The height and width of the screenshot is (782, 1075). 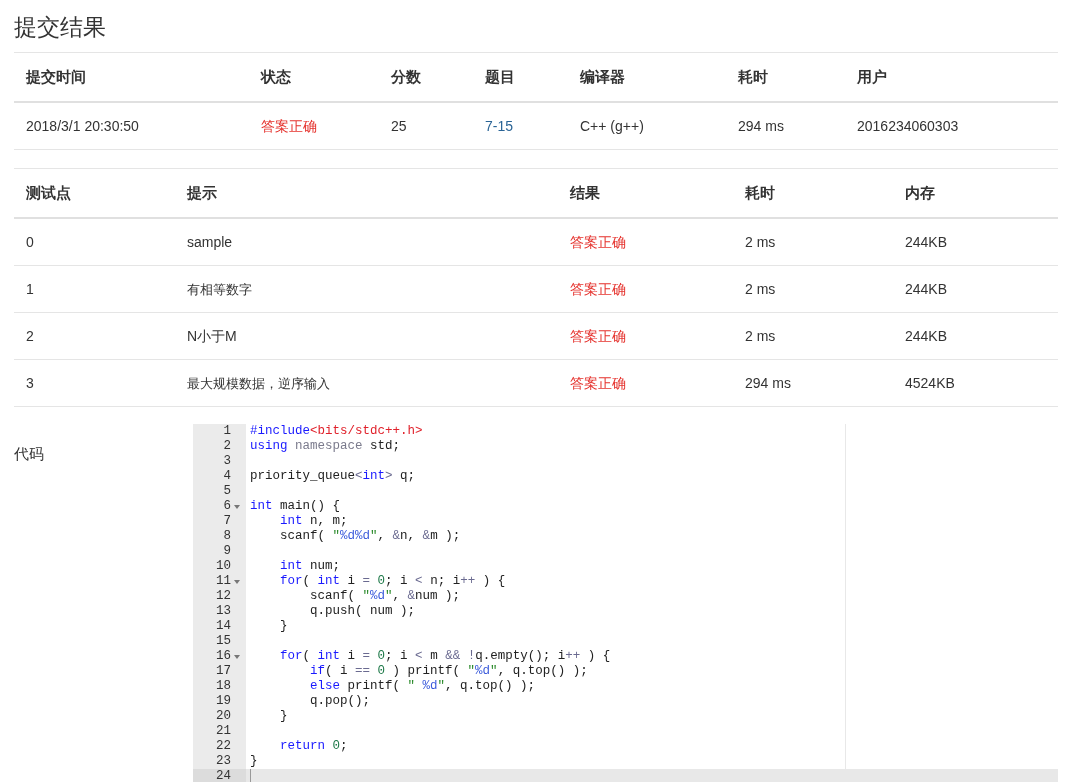 I want to click on table-cell: 2, so click(x=30, y=336).